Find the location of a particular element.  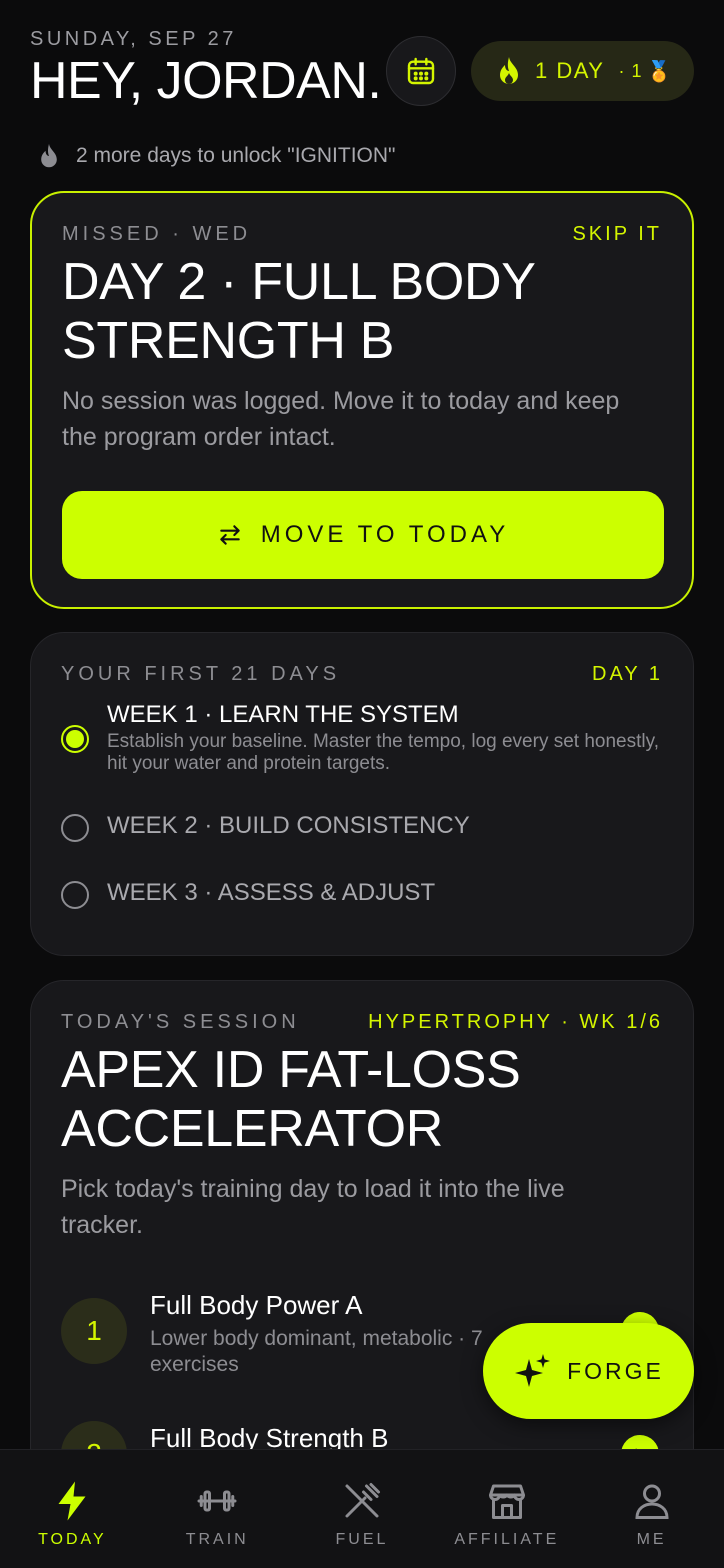

tab-train: TRAIN is located at coordinates (217, 1509).